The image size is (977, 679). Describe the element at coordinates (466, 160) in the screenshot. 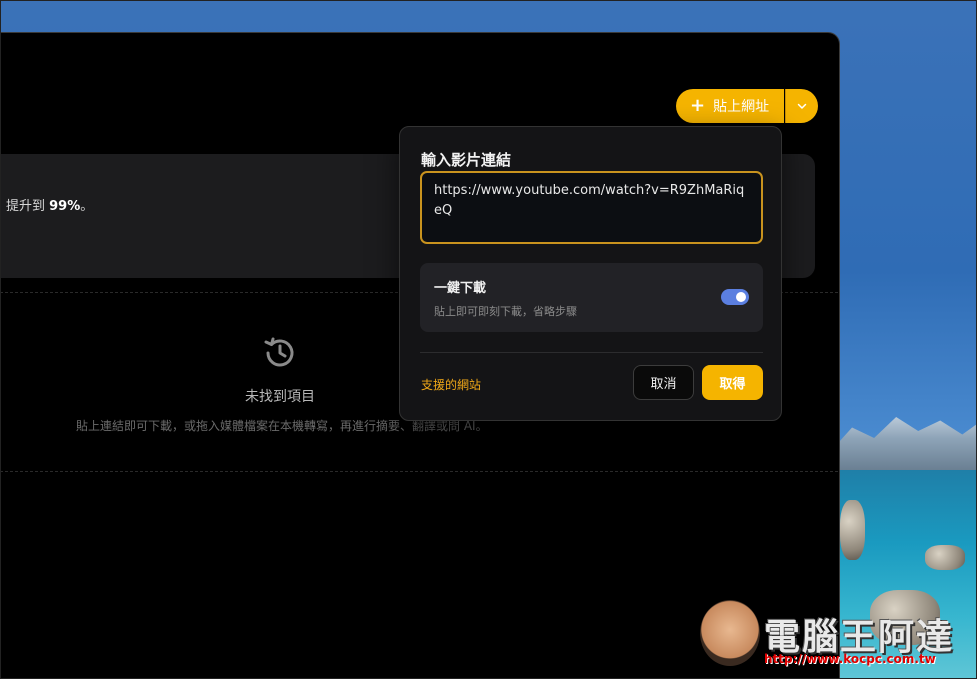

I see `popover-title: 輸入影片連結` at that location.